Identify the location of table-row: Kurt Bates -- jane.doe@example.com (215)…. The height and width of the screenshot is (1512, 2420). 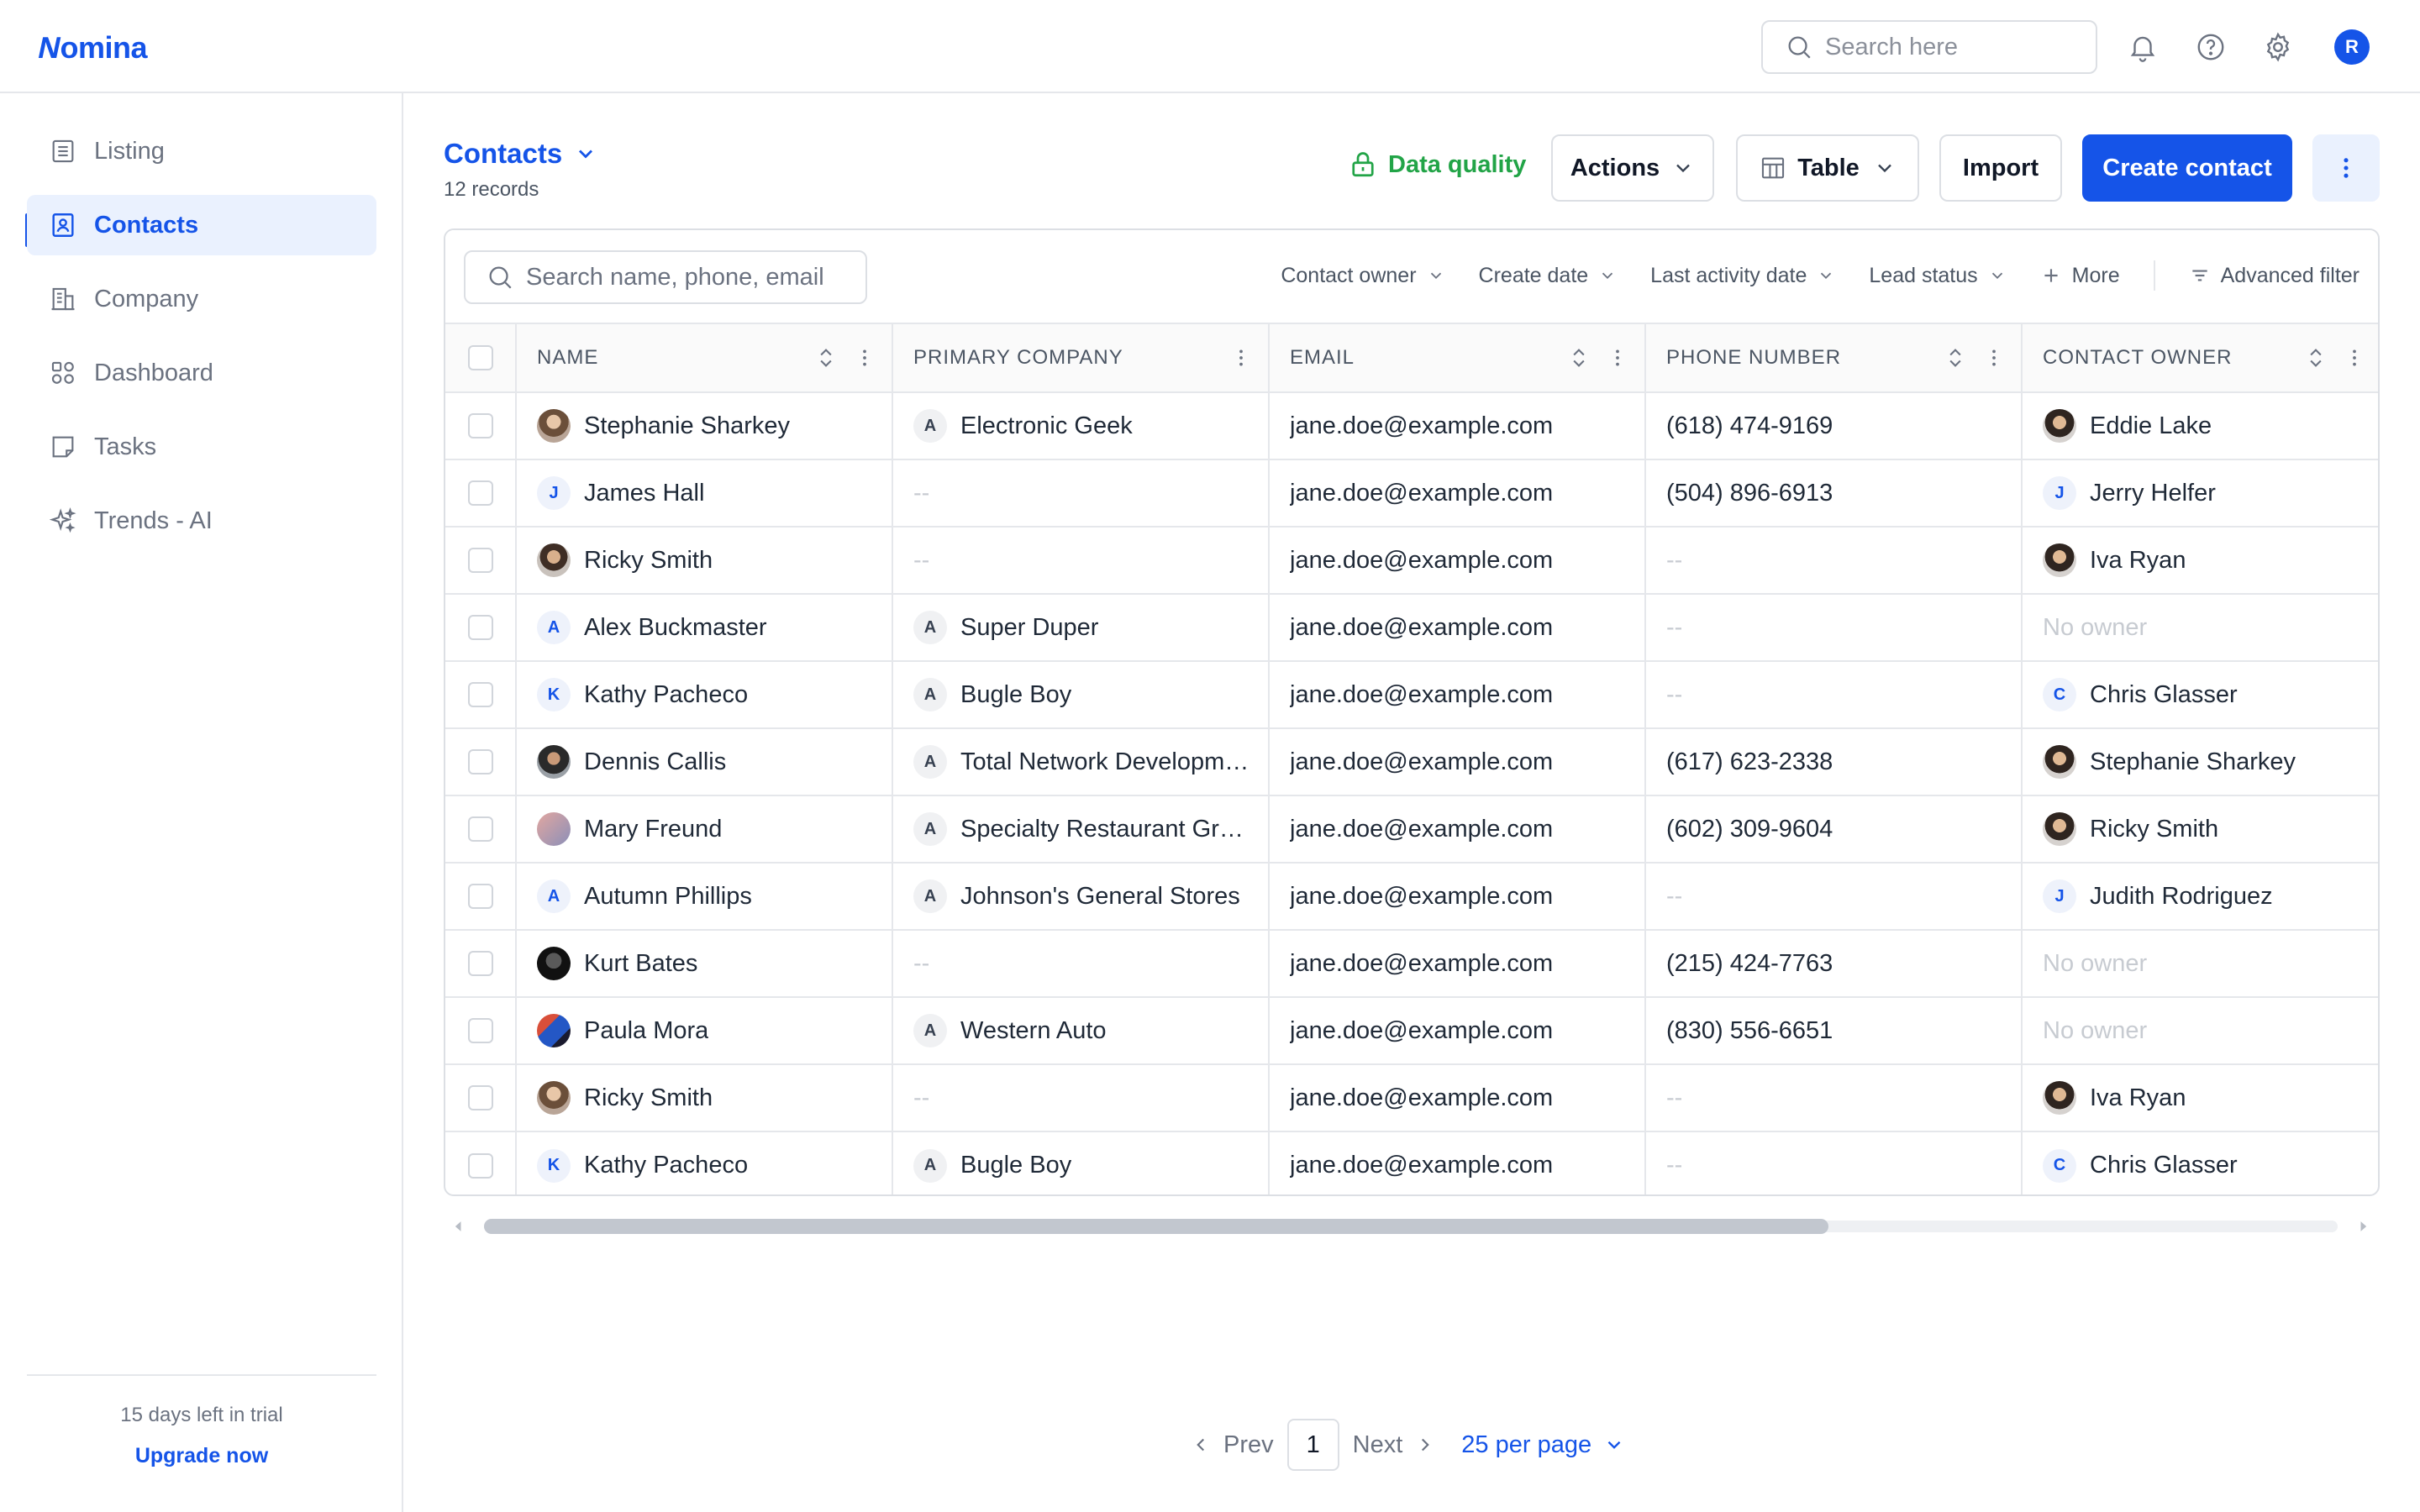
(1411, 964).